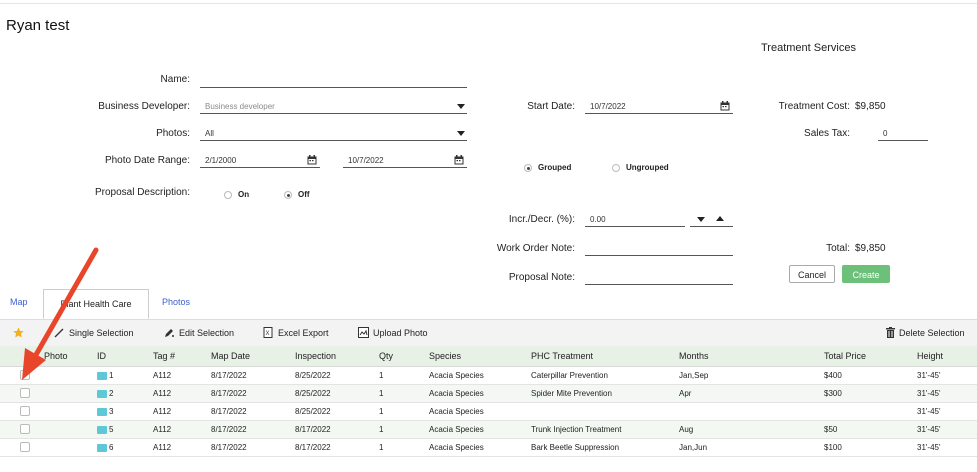  I want to click on id-cell: 6, so click(111, 447).